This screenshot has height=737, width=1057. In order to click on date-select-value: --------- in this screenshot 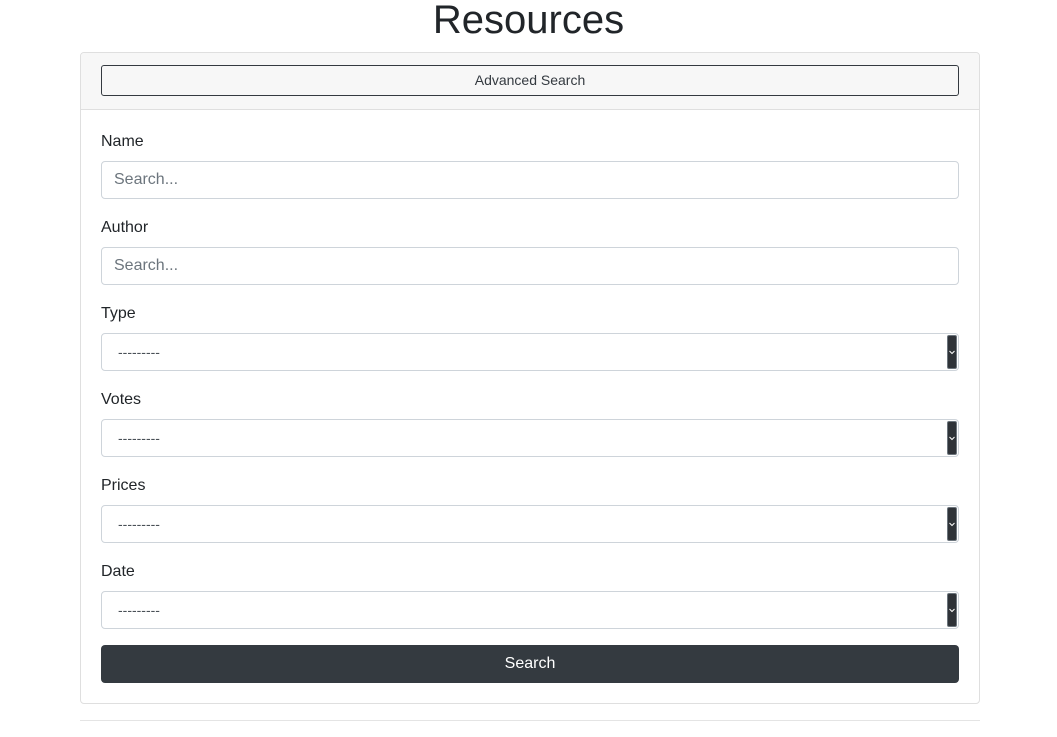, I will do `click(139, 610)`.